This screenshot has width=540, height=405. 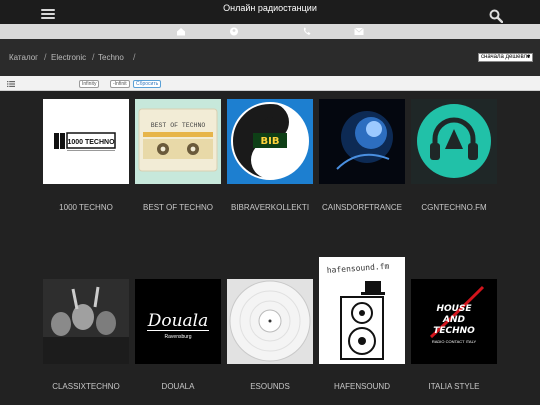 I want to click on station-logo-esounds, so click(x=270, y=321).